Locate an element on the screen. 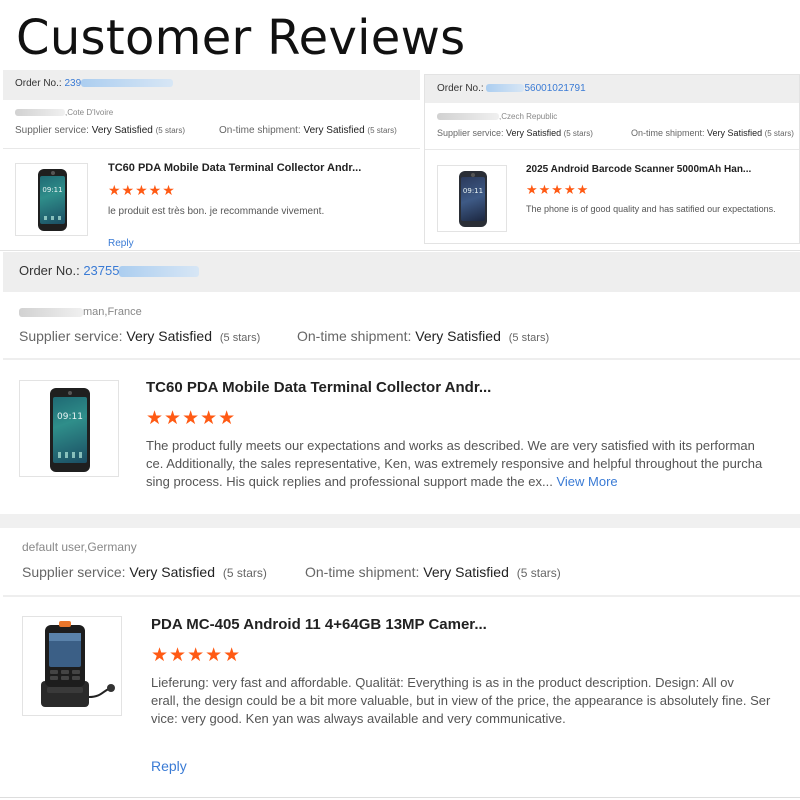  page-title: Customer Reviews is located at coordinates (241, 38).